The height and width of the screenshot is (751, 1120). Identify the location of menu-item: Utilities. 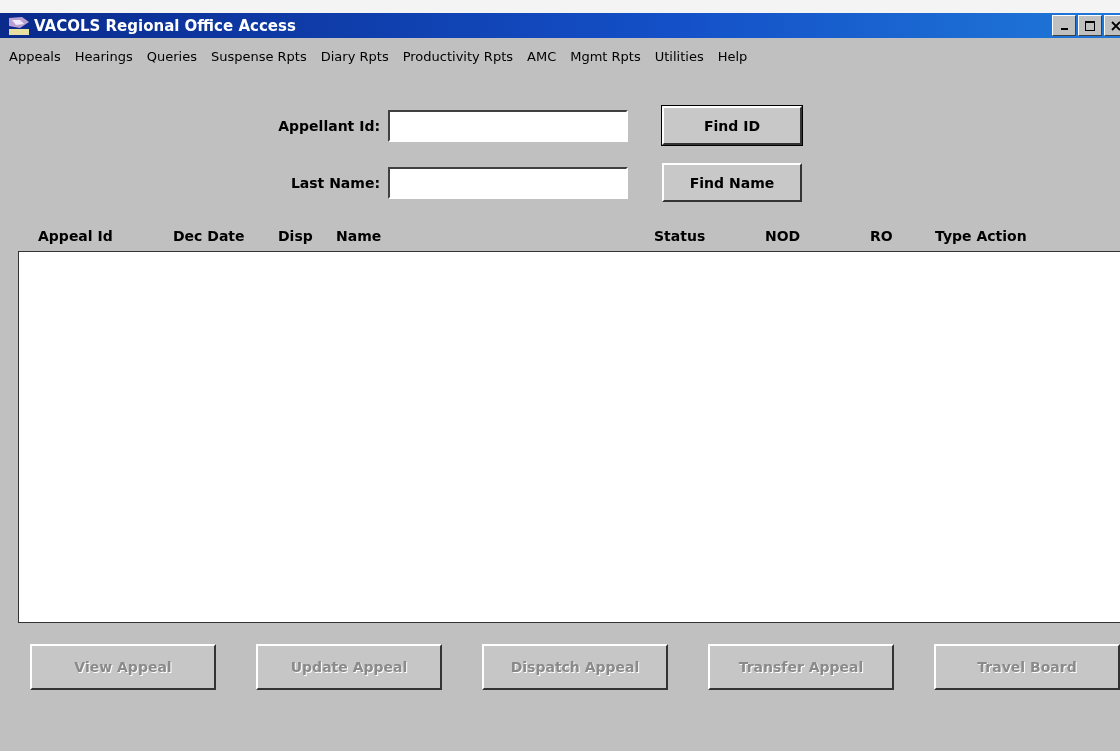
(679, 56).